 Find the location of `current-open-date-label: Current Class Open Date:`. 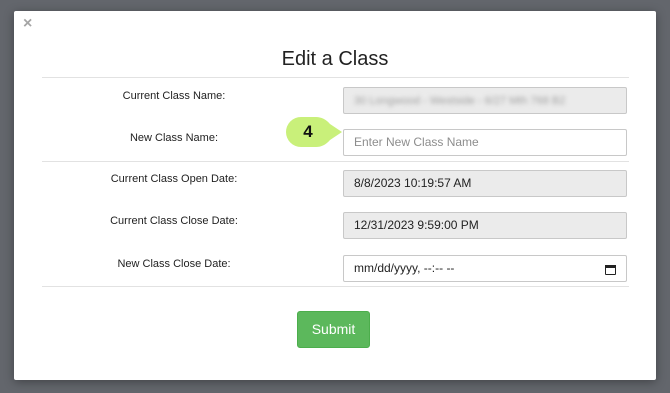

current-open-date-label: Current Class Open Date: is located at coordinates (174, 179).